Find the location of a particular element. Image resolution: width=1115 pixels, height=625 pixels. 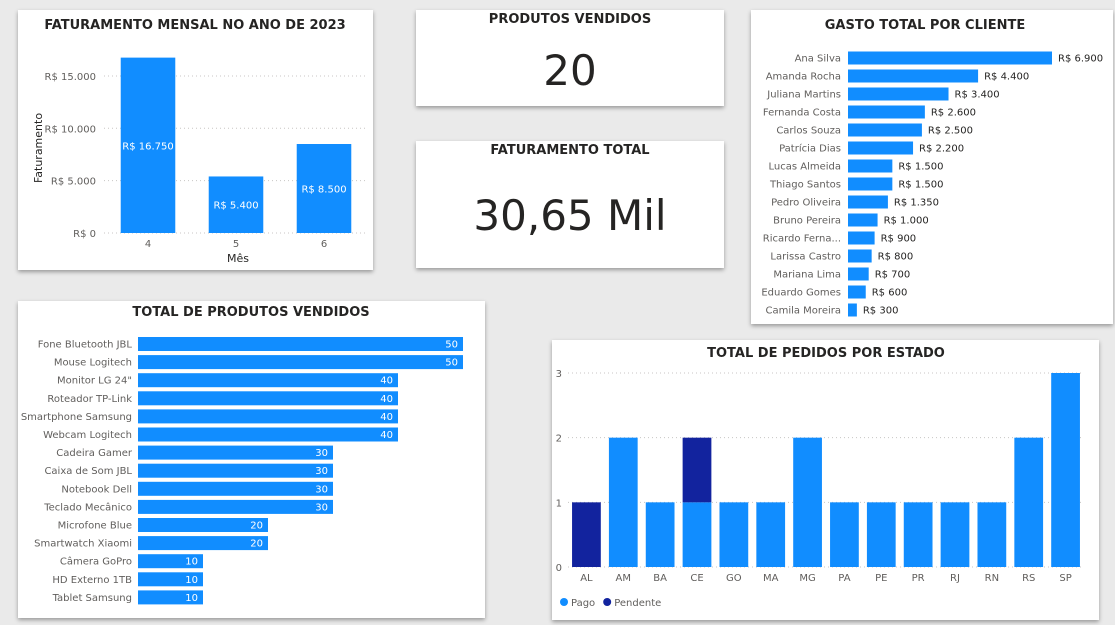

category-label: Juliana Martins is located at coordinates (803, 95).